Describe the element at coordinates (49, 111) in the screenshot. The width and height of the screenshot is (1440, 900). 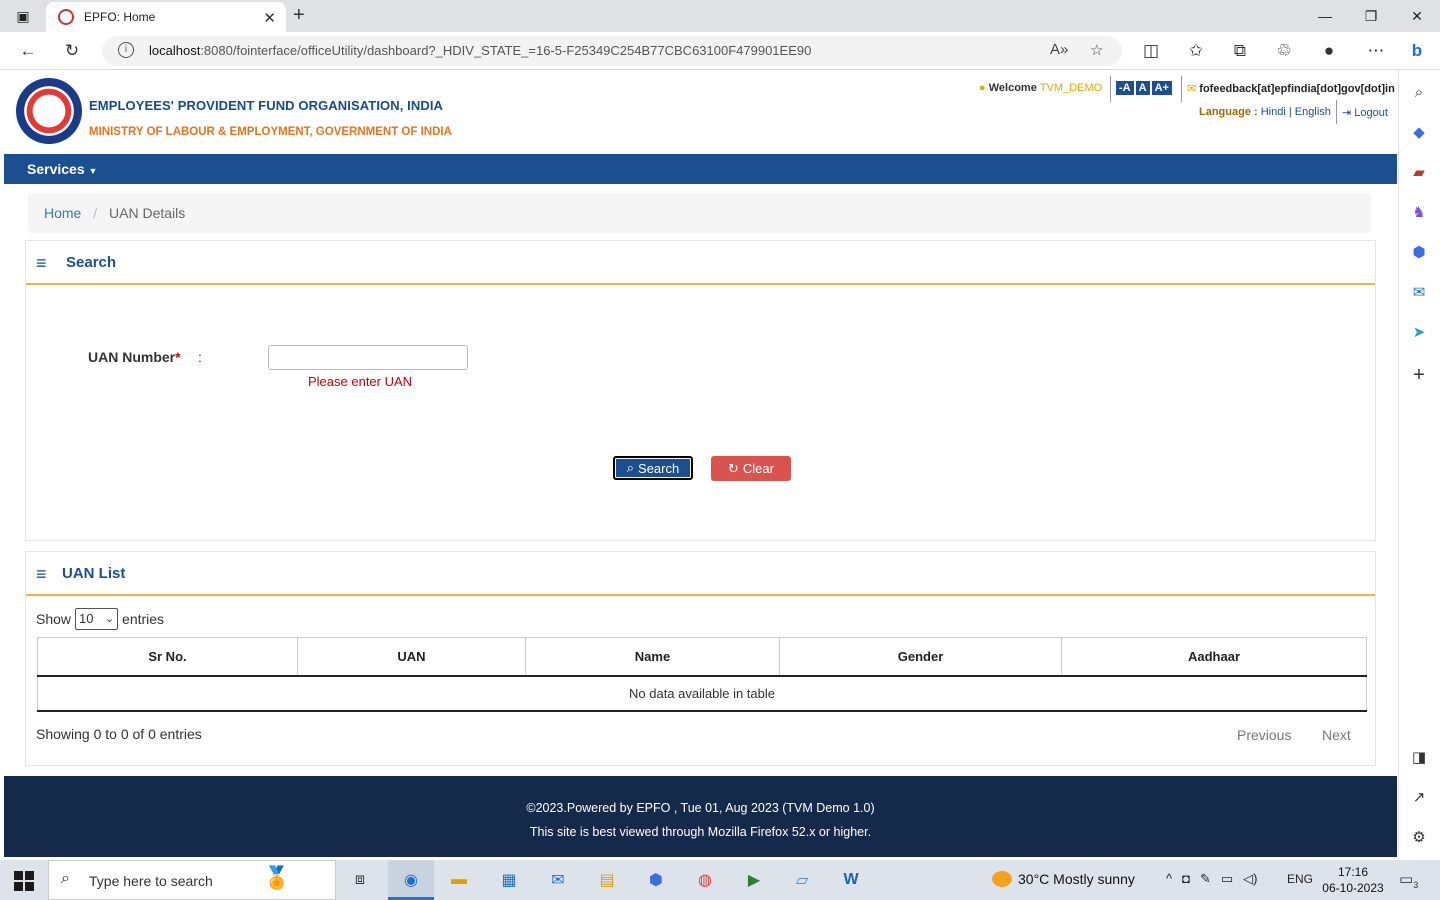
I see `epfo-logo` at that location.